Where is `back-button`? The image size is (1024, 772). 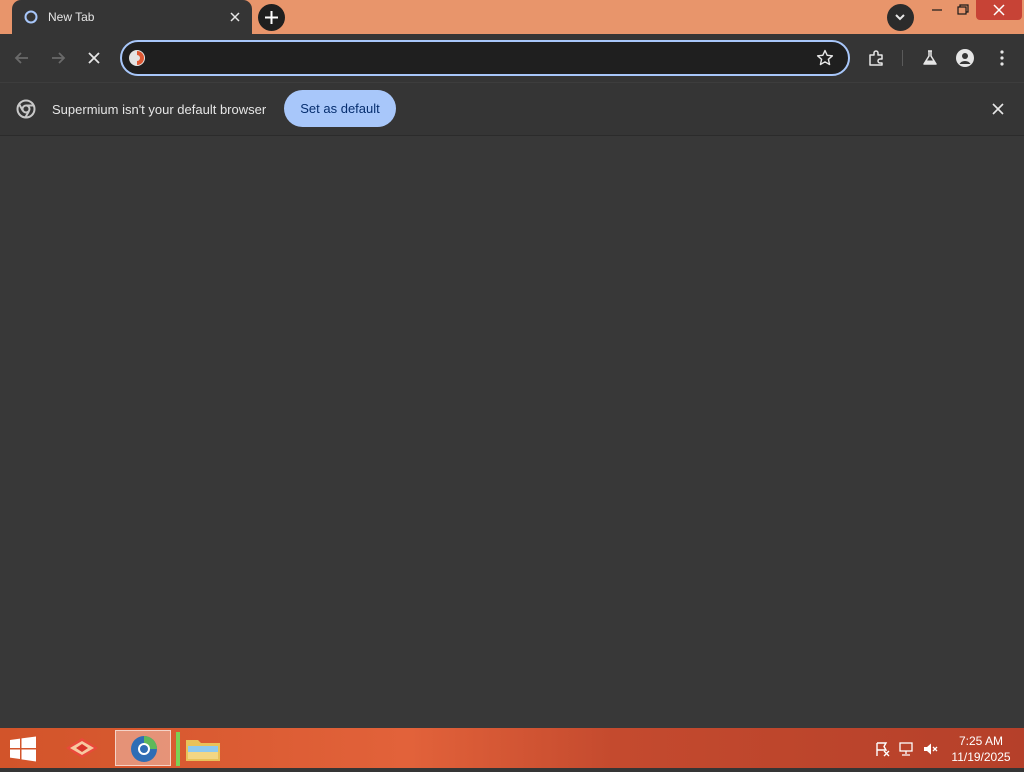 back-button is located at coordinates (22, 58).